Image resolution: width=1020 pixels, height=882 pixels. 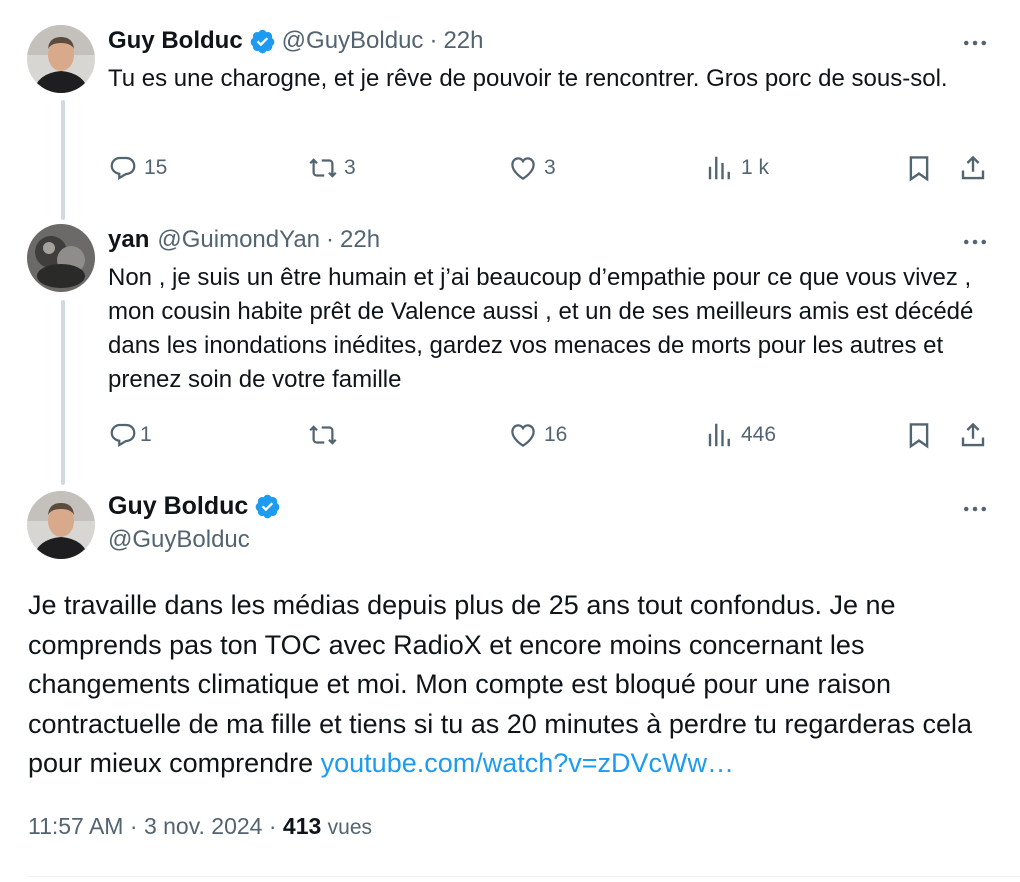 I want to click on views-label: vues, so click(x=350, y=827).